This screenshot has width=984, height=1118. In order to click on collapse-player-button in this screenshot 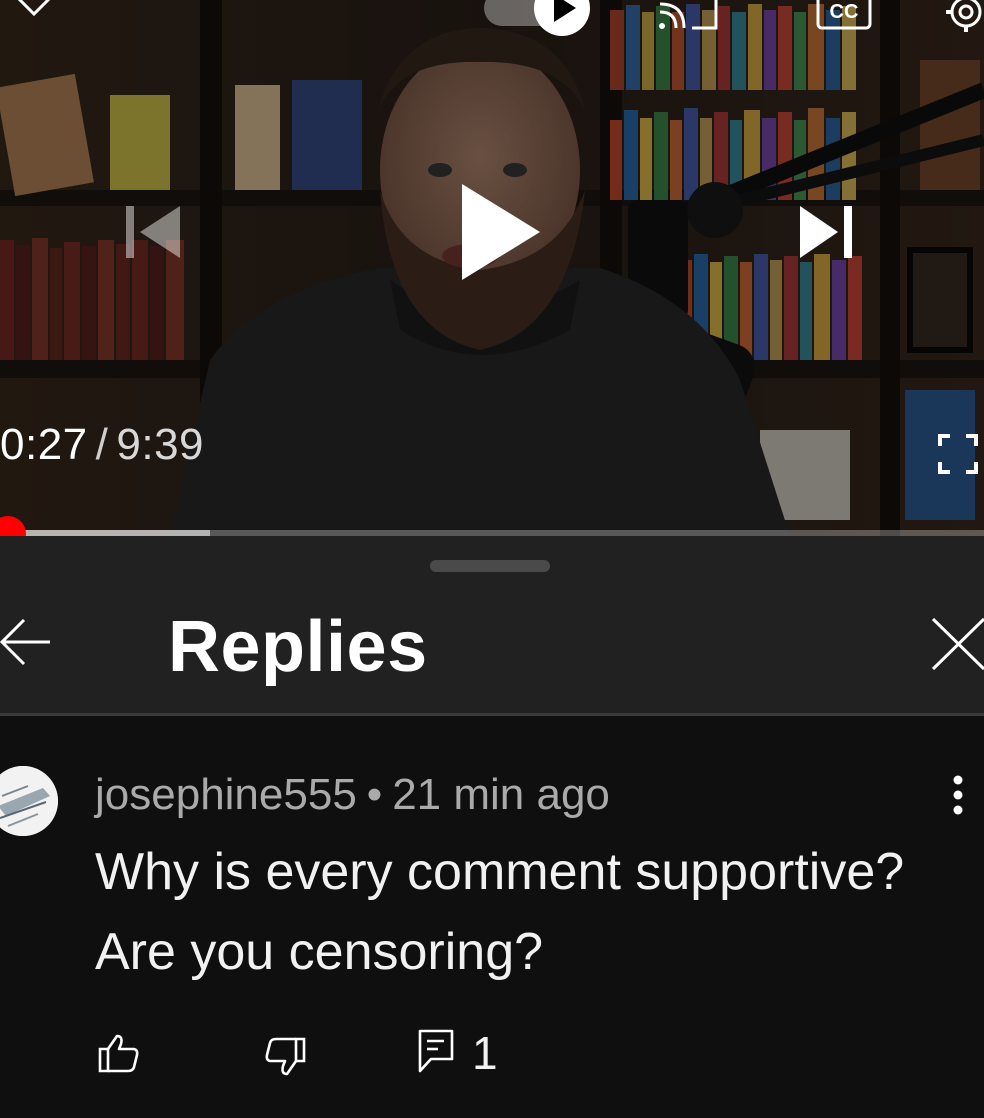, I will do `click(34, 10)`.